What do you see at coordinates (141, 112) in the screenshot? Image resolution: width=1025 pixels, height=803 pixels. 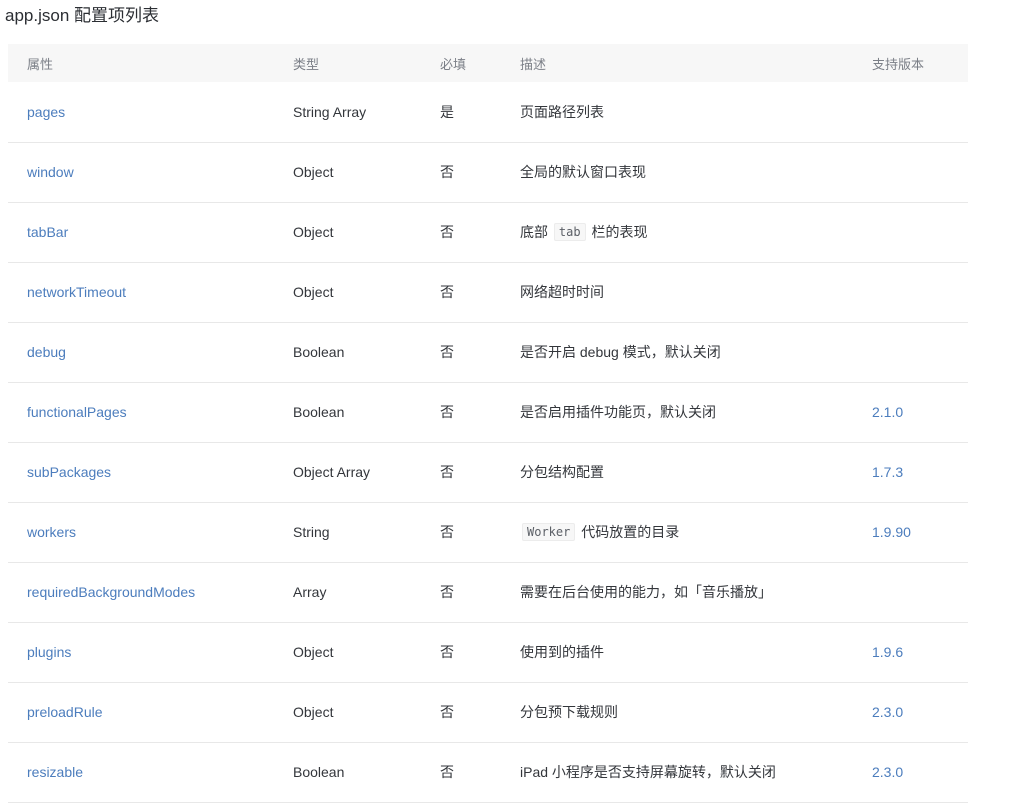 I see `property-cell: pages` at bounding box center [141, 112].